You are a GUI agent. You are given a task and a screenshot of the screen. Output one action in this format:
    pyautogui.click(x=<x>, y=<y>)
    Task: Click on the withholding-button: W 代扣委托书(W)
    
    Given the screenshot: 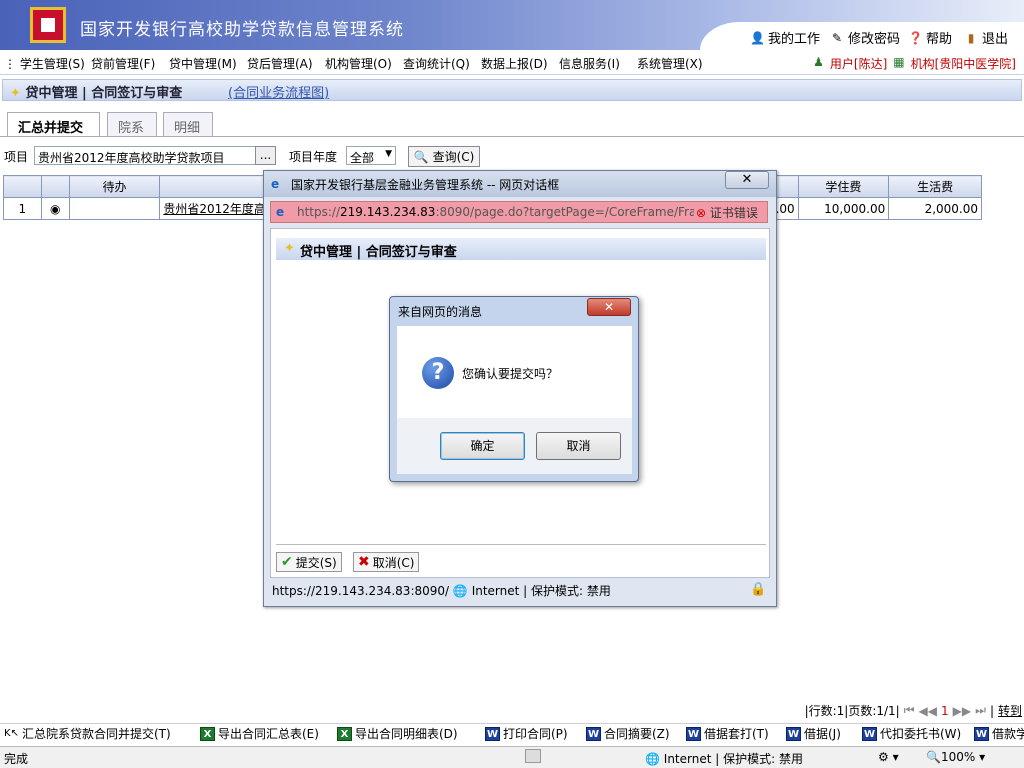 What is the action you would take?
    pyautogui.click(x=911, y=733)
    